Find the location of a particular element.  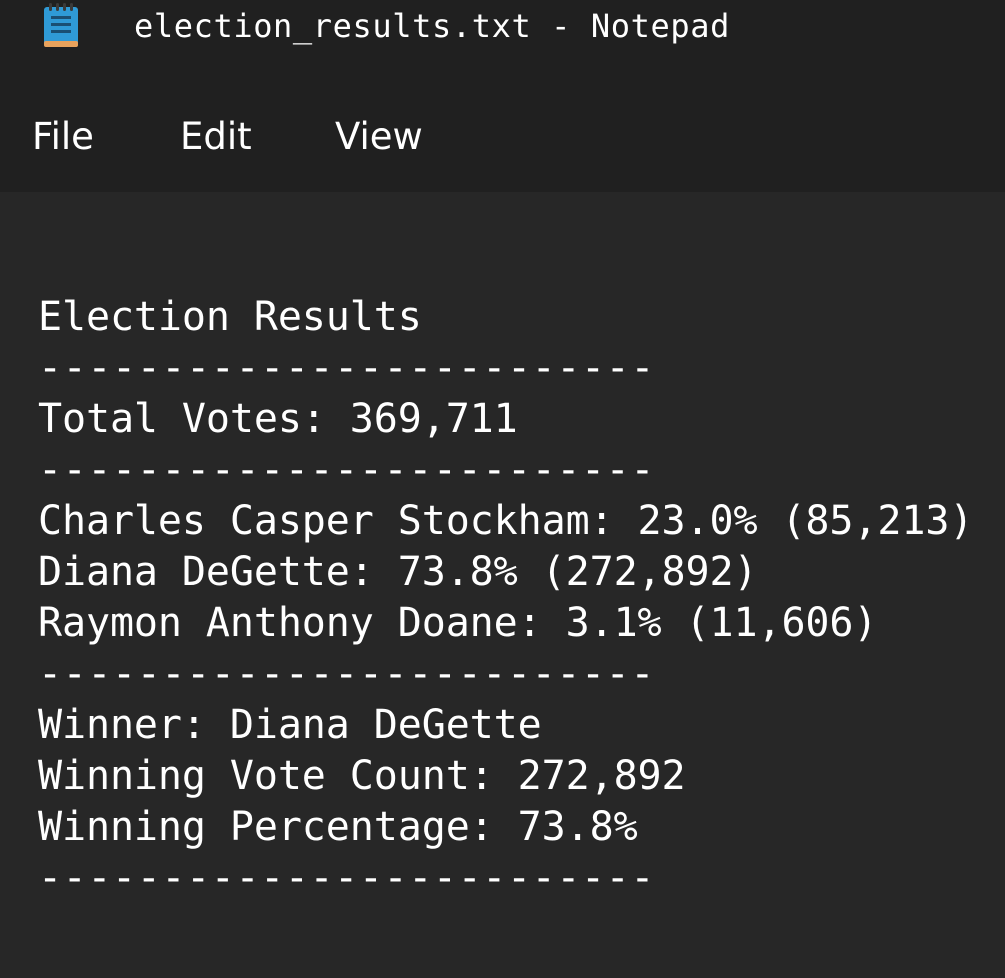

doc-heading: Election Results is located at coordinates (230, 317).